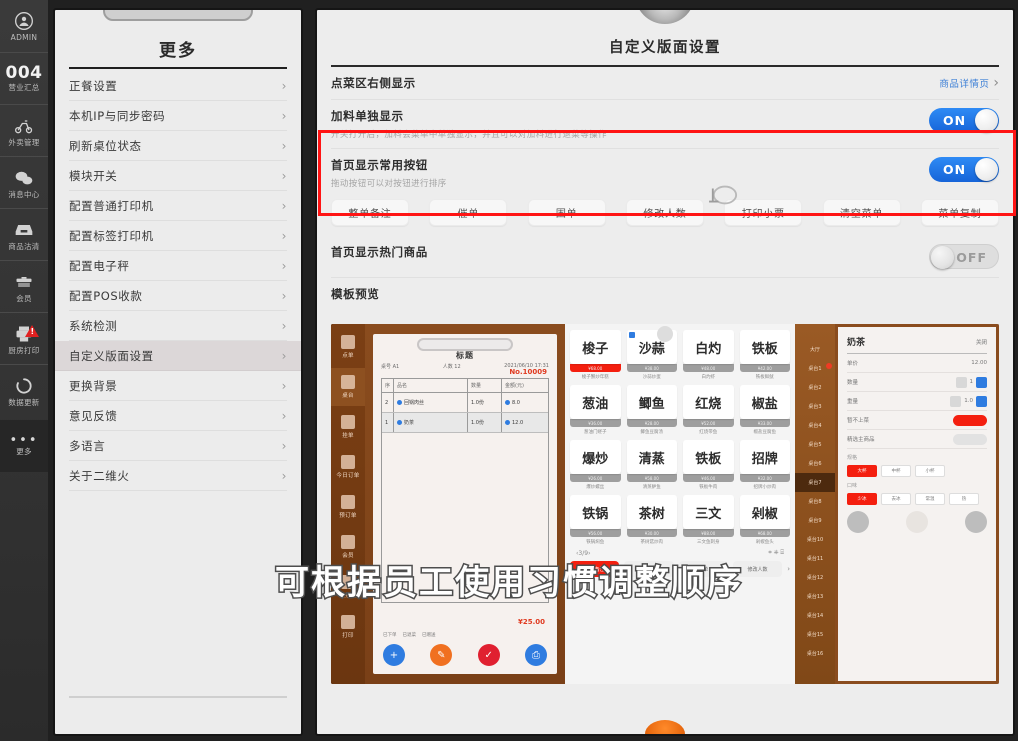 This screenshot has width=1018, height=741. I want to click on detail-label: 数量, so click(853, 383).